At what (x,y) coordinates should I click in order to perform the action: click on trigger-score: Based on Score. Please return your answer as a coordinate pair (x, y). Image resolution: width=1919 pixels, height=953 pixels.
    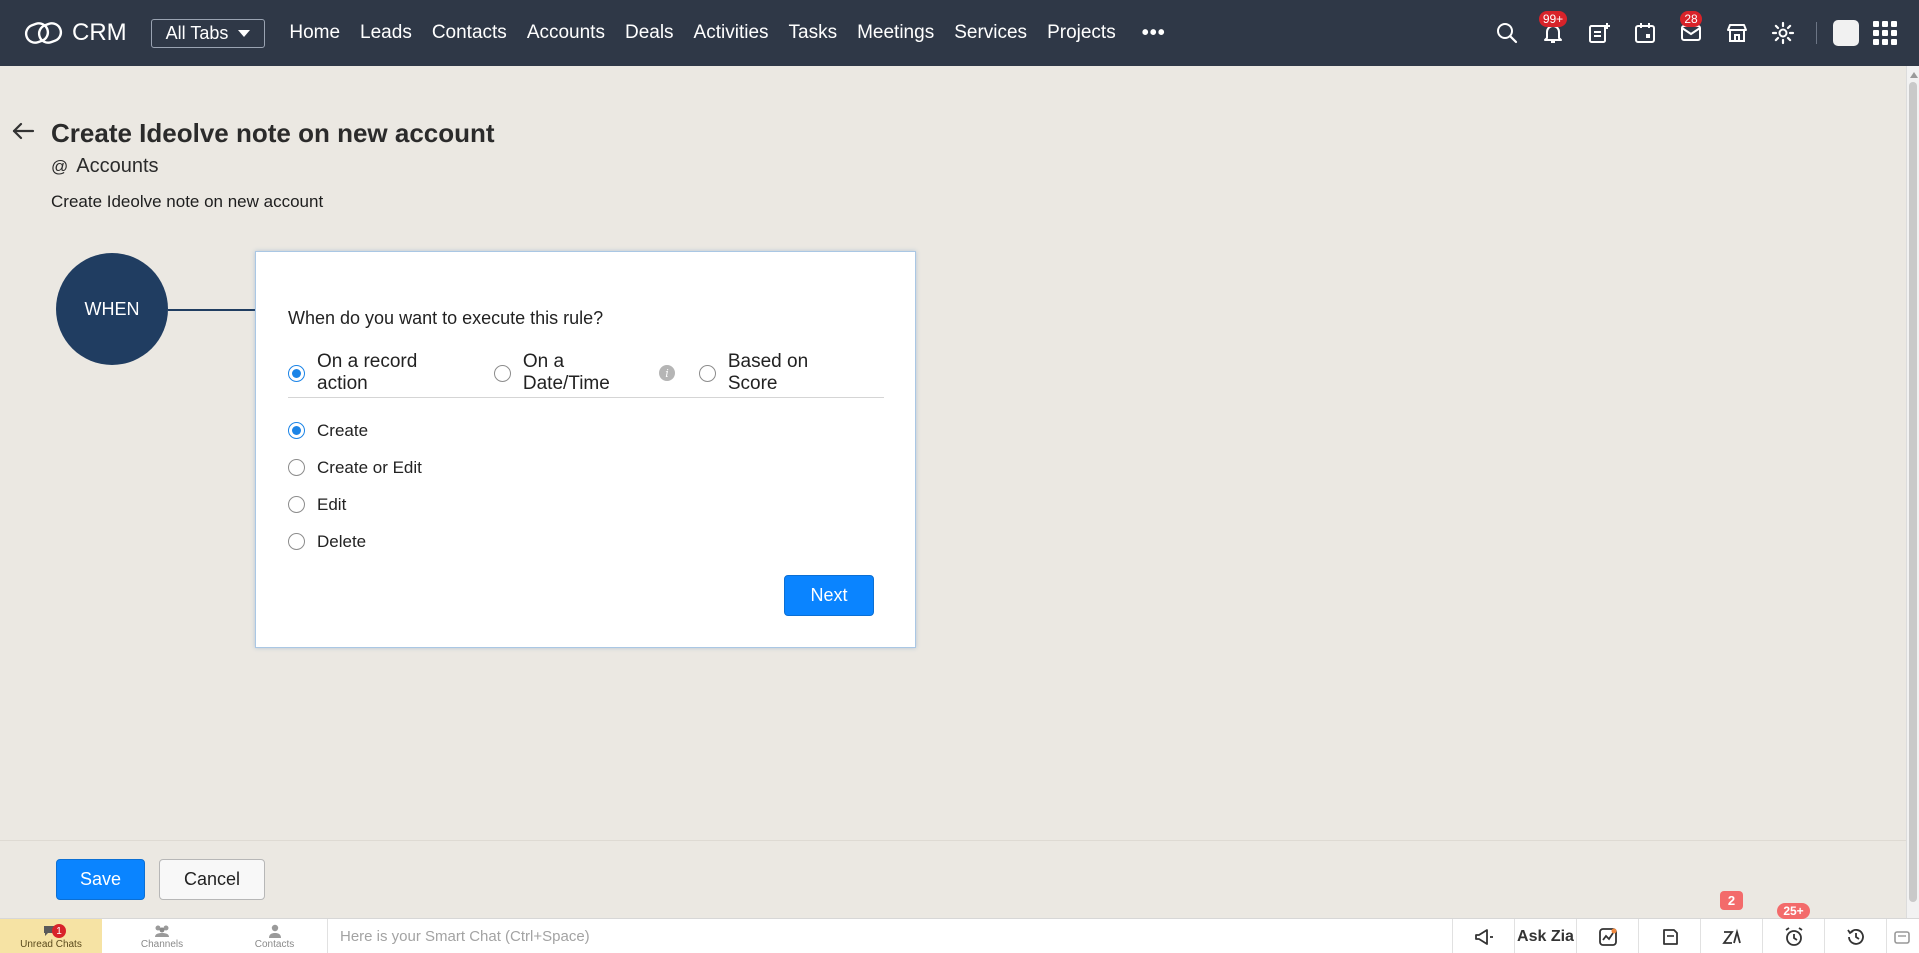
    Looking at the image, I should click on (779, 372).